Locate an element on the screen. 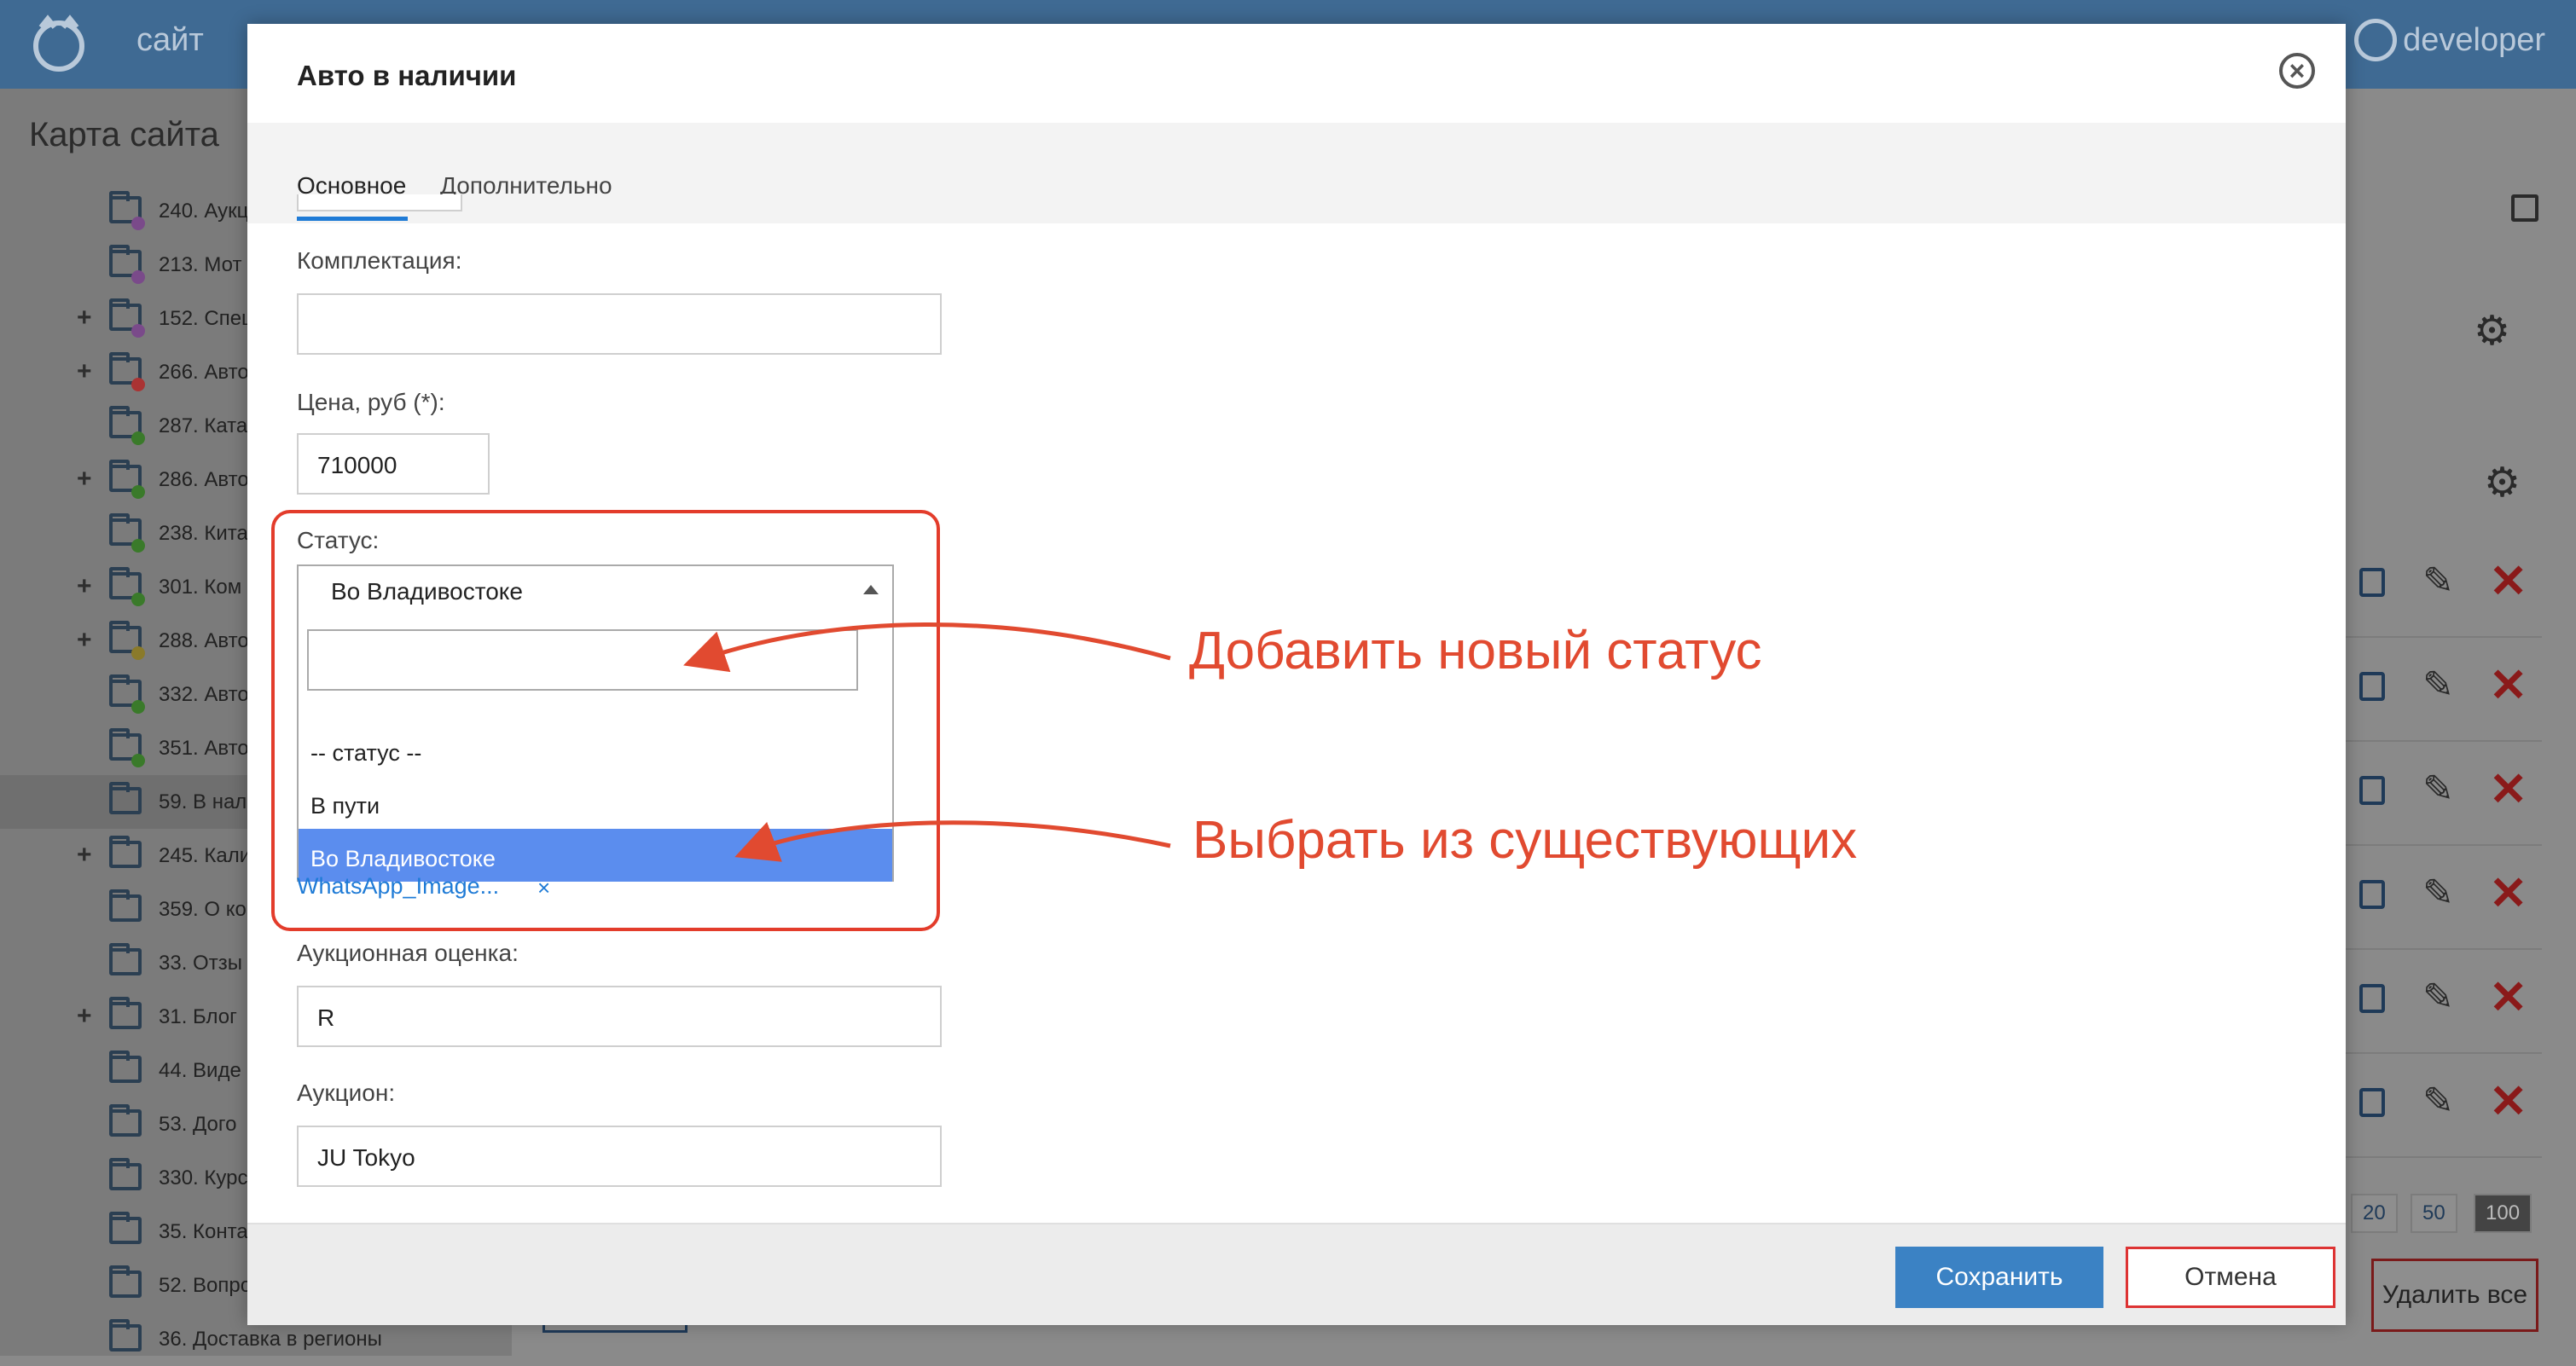 Image resolution: width=2576 pixels, height=1366 pixels. arrow-to-search is located at coordinates (927, 647).